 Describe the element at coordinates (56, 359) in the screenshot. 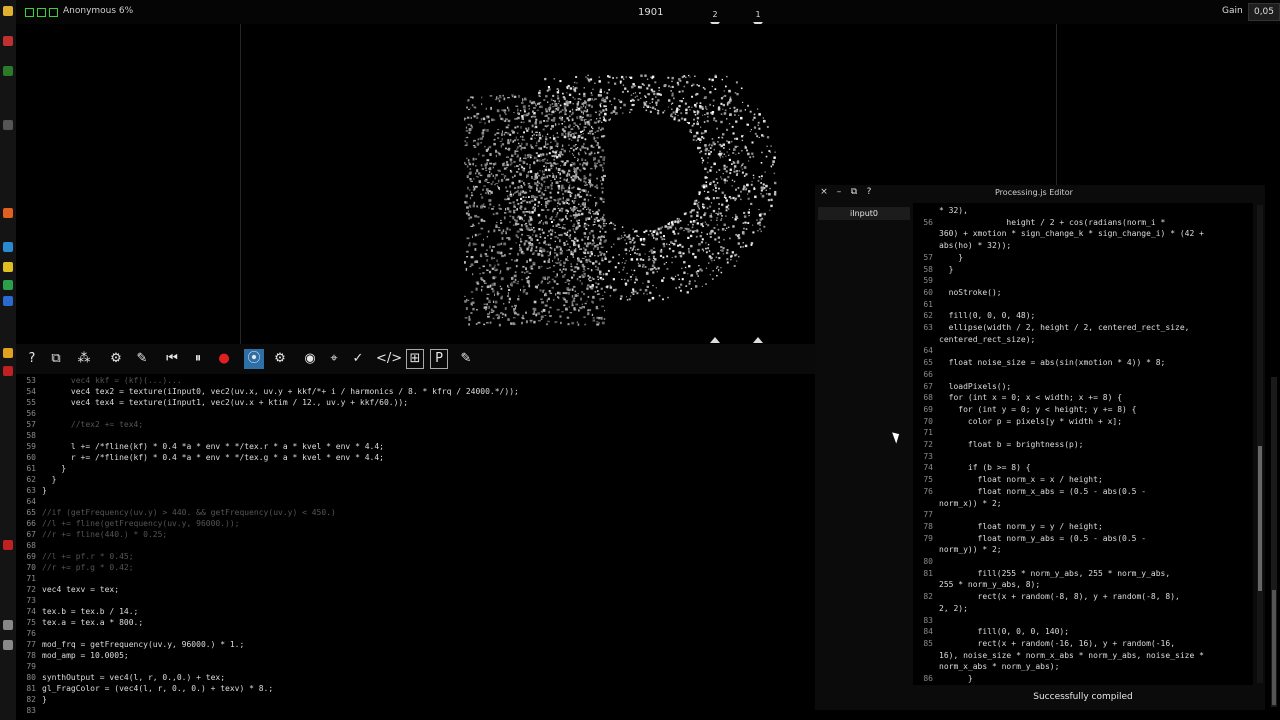

I see `windows-icon: ⧉` at that location.